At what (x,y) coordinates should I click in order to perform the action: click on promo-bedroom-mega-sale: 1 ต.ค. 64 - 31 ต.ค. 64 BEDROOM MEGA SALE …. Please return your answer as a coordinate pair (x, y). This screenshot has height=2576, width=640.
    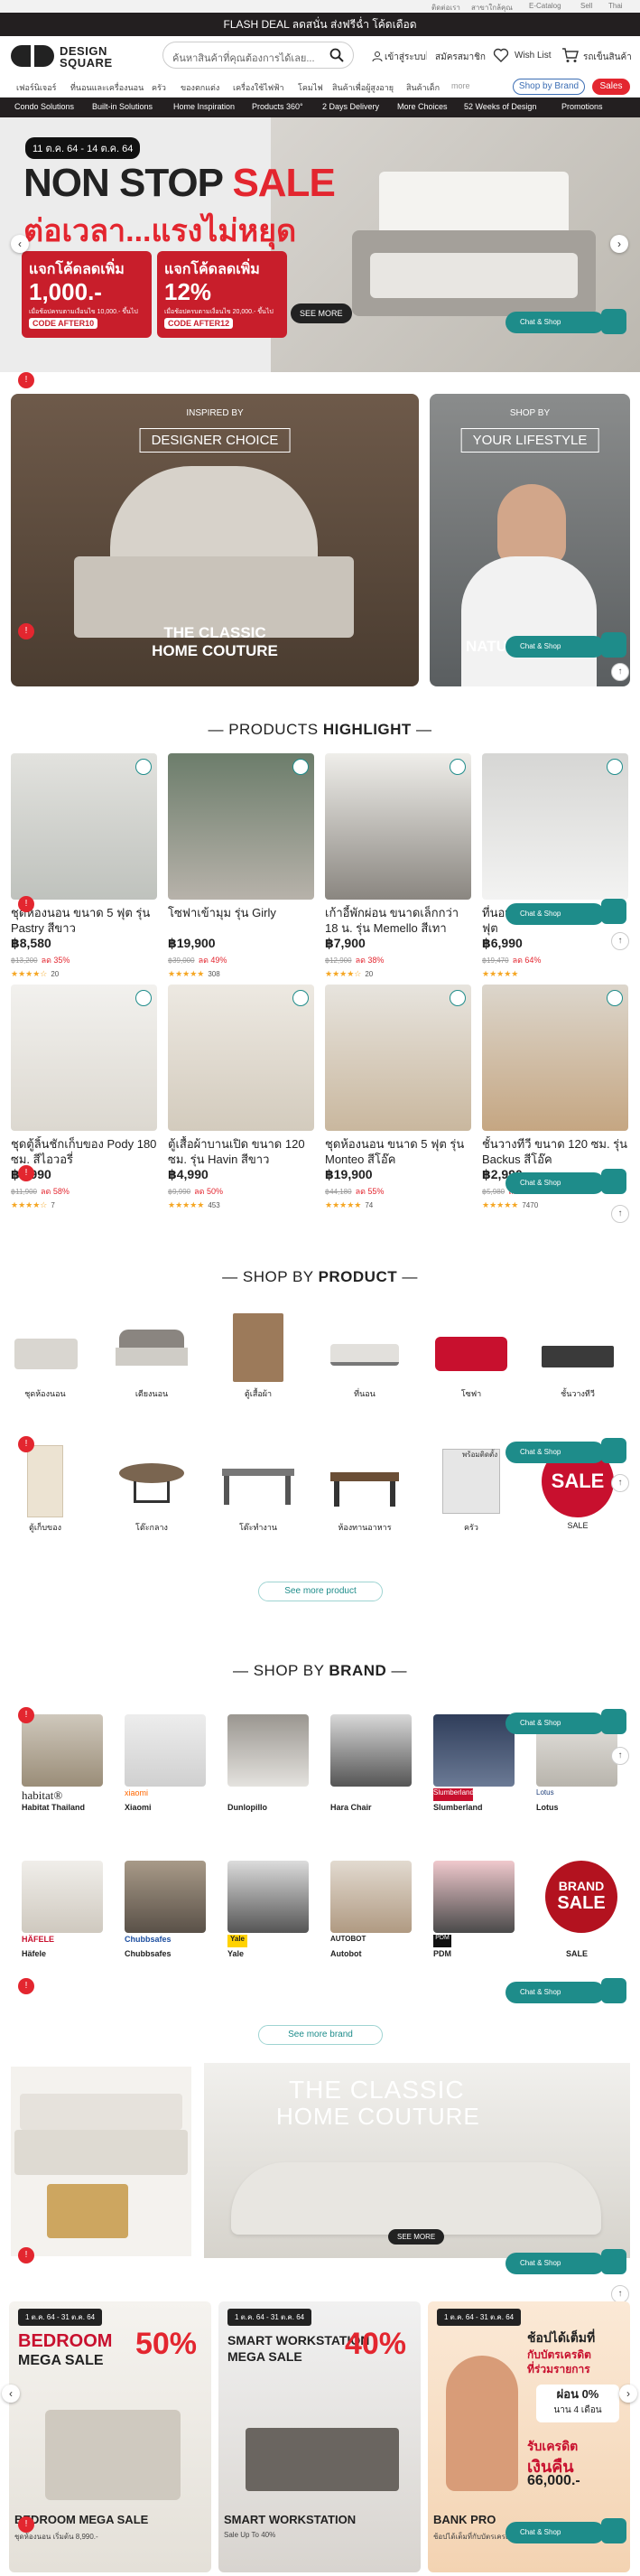
    Looking at the image, I should click on (110, 2436).